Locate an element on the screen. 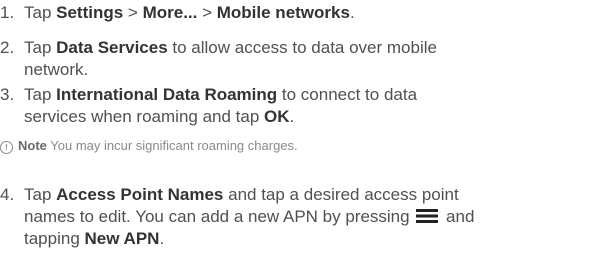 The width and height of the screenshot is (590, 273). international-data-roaming-label: International Data Roaming is located at coordinates (167, 94).